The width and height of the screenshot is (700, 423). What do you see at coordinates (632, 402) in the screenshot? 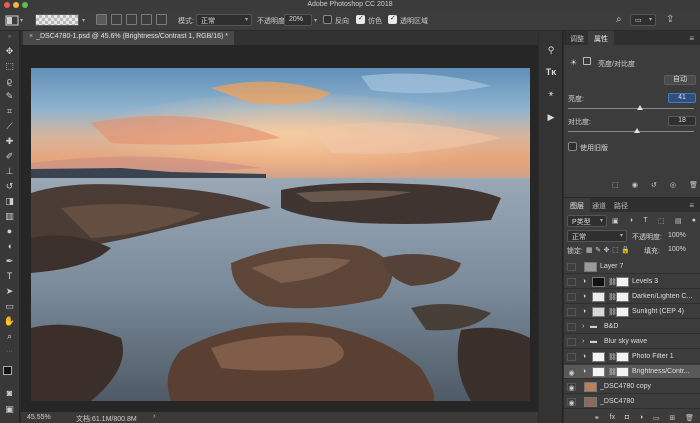
I see `layer-row: ◉ _DSC4780` at bounding box center [632, 402].